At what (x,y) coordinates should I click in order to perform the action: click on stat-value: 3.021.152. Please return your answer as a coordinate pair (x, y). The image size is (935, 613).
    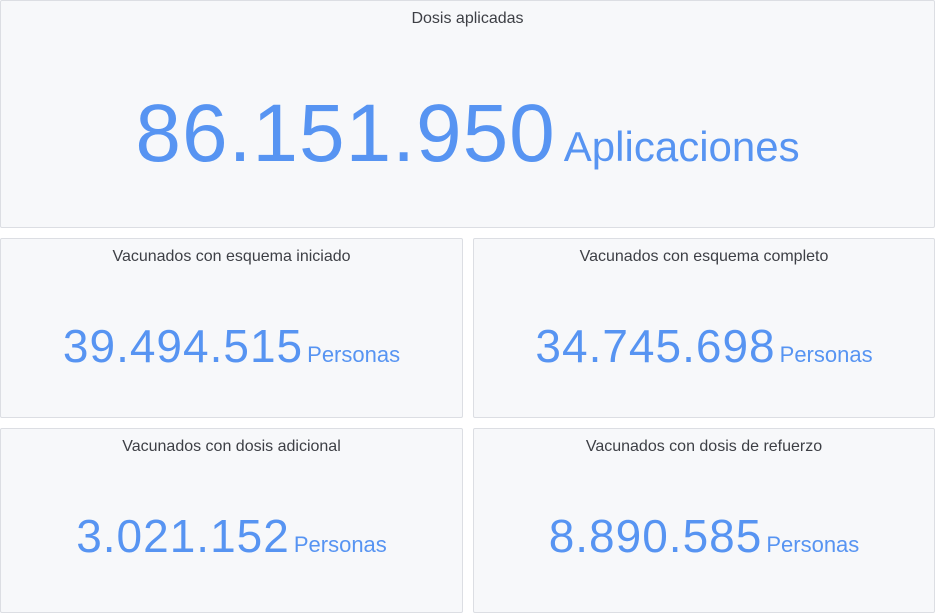
    Looking at the image, I should click on (183, 536).